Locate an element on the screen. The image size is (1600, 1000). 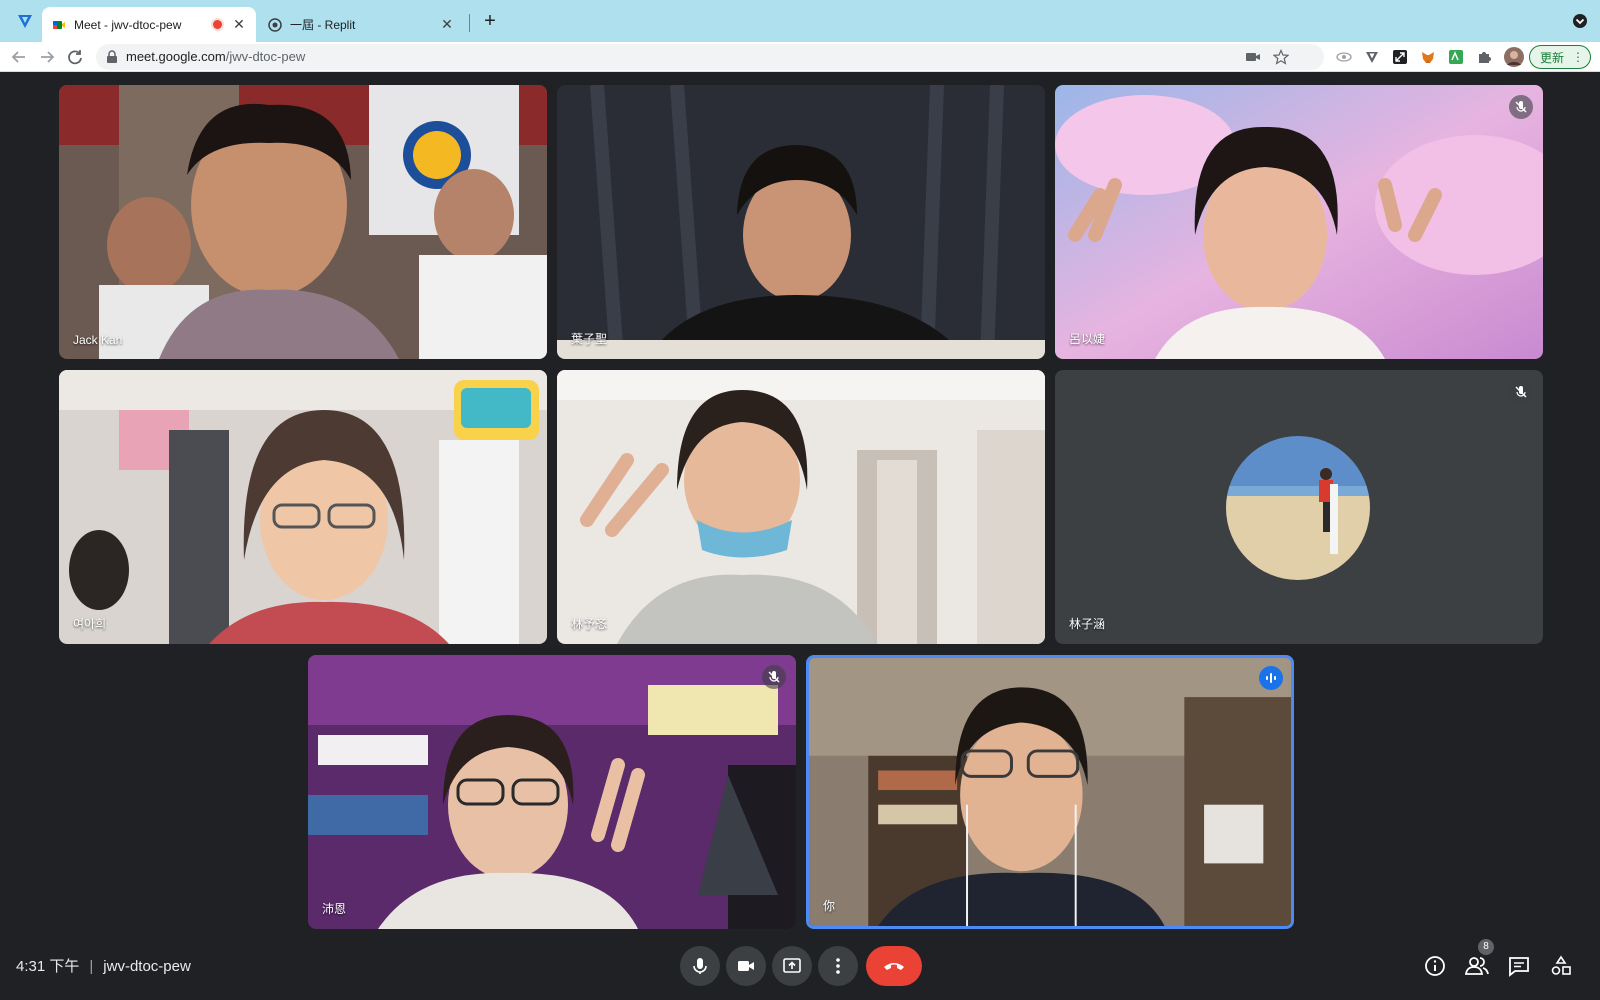
more-vert-icon is located at coordinates (838, 966).